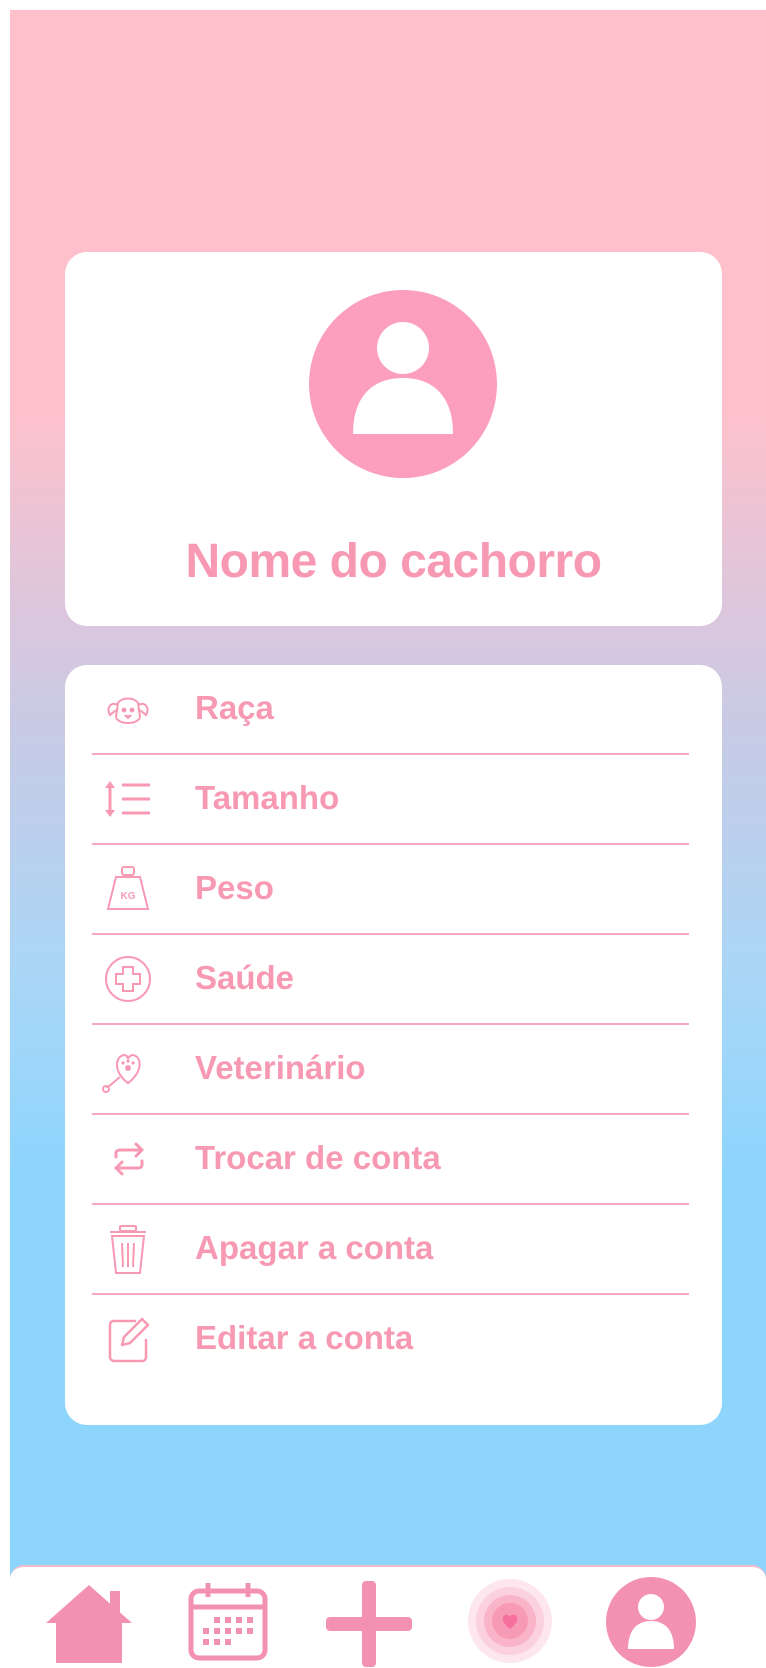  I want to click on menu-label-tamanho: Tamanho, so click(267, 797).